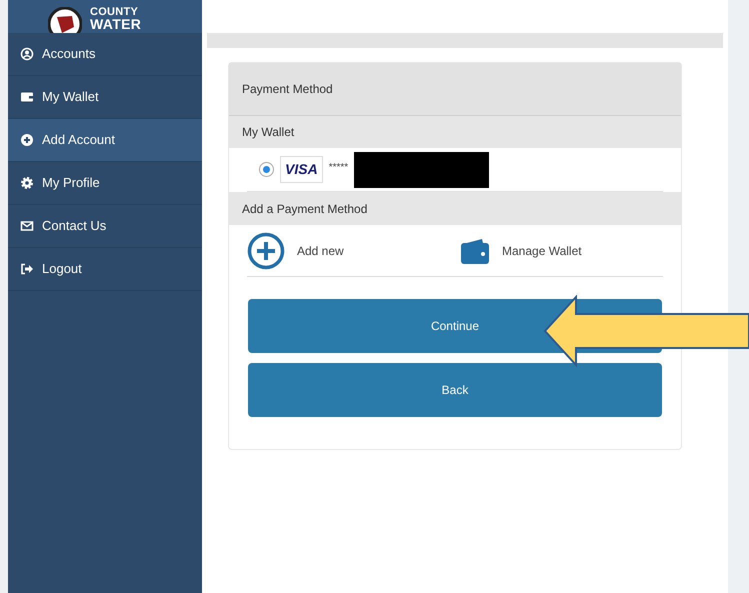 Image resolution: width=749 pixels, height=593 pixels. I want to click on sidebar-item: Add Account, so click(105, 140).